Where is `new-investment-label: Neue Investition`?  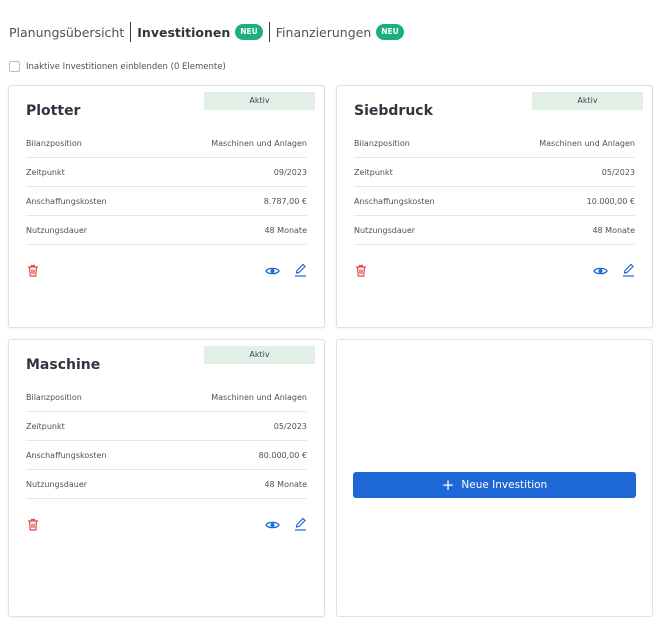 new-investment-label: Neue Investition is located at coordinates (504, 485).